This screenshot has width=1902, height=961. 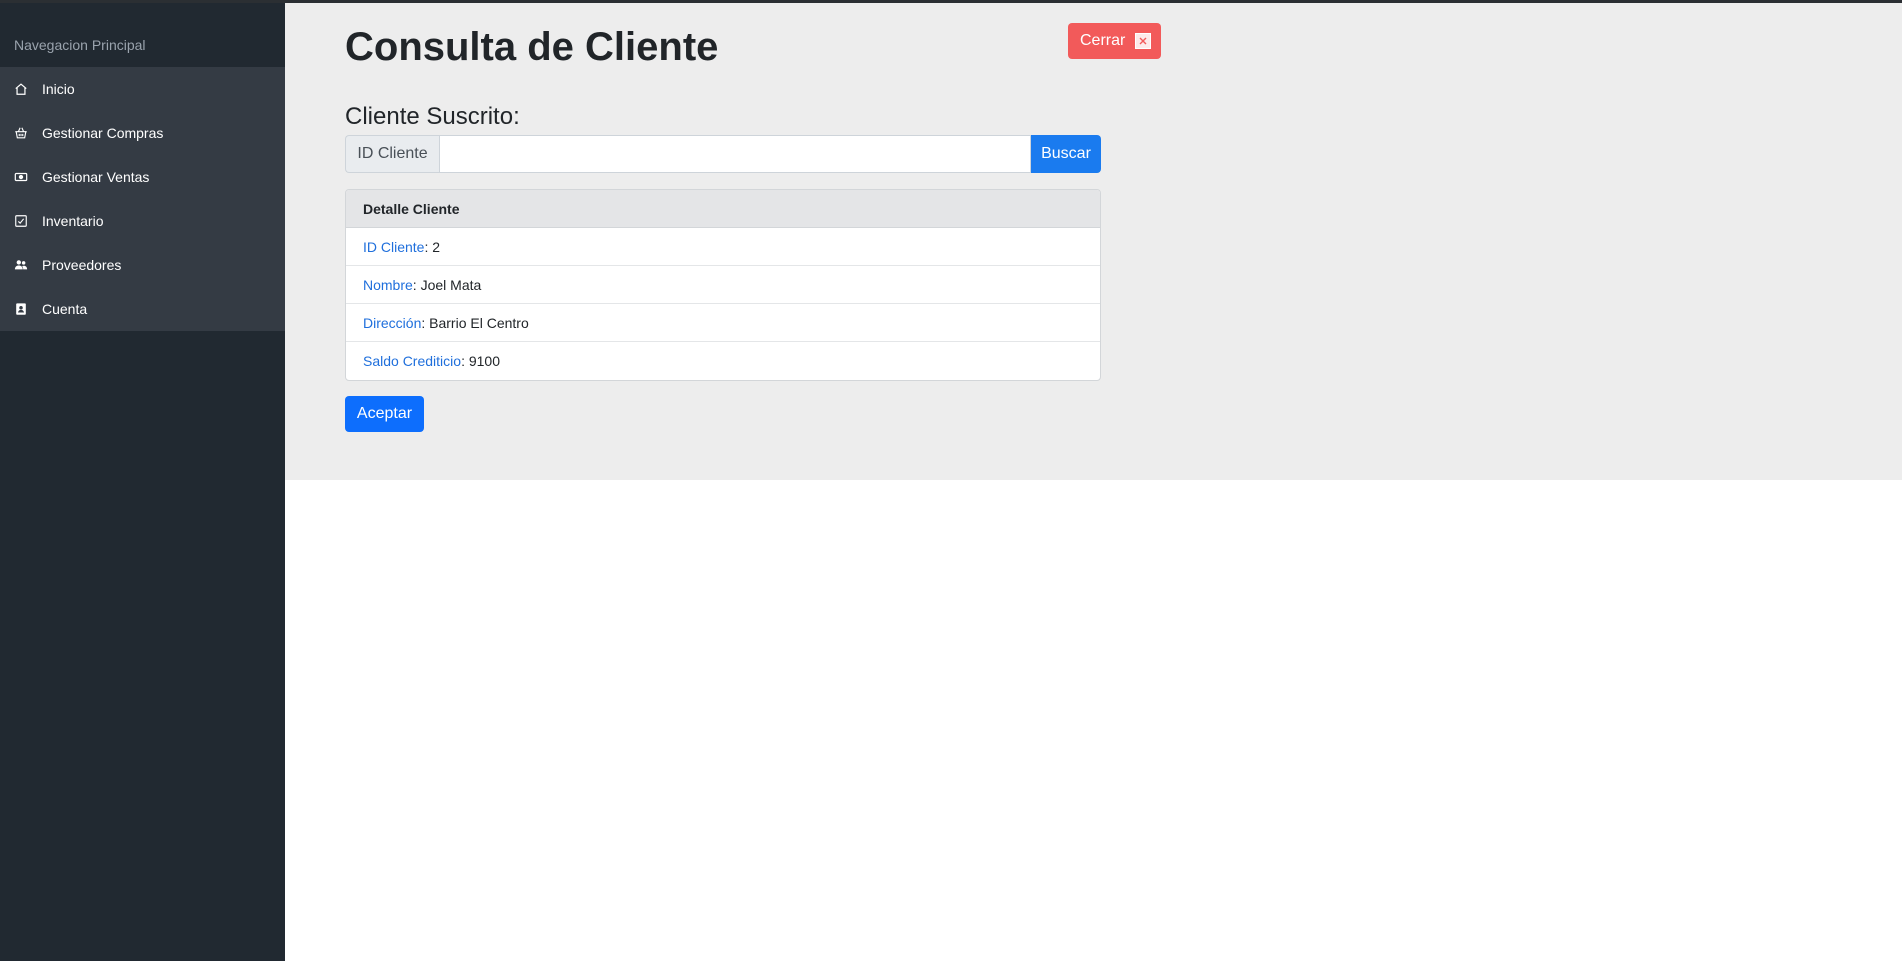 I want to click on sidebar-item-gestionar-ventas: Gestionar Ventas, so click(x=142, y=177).